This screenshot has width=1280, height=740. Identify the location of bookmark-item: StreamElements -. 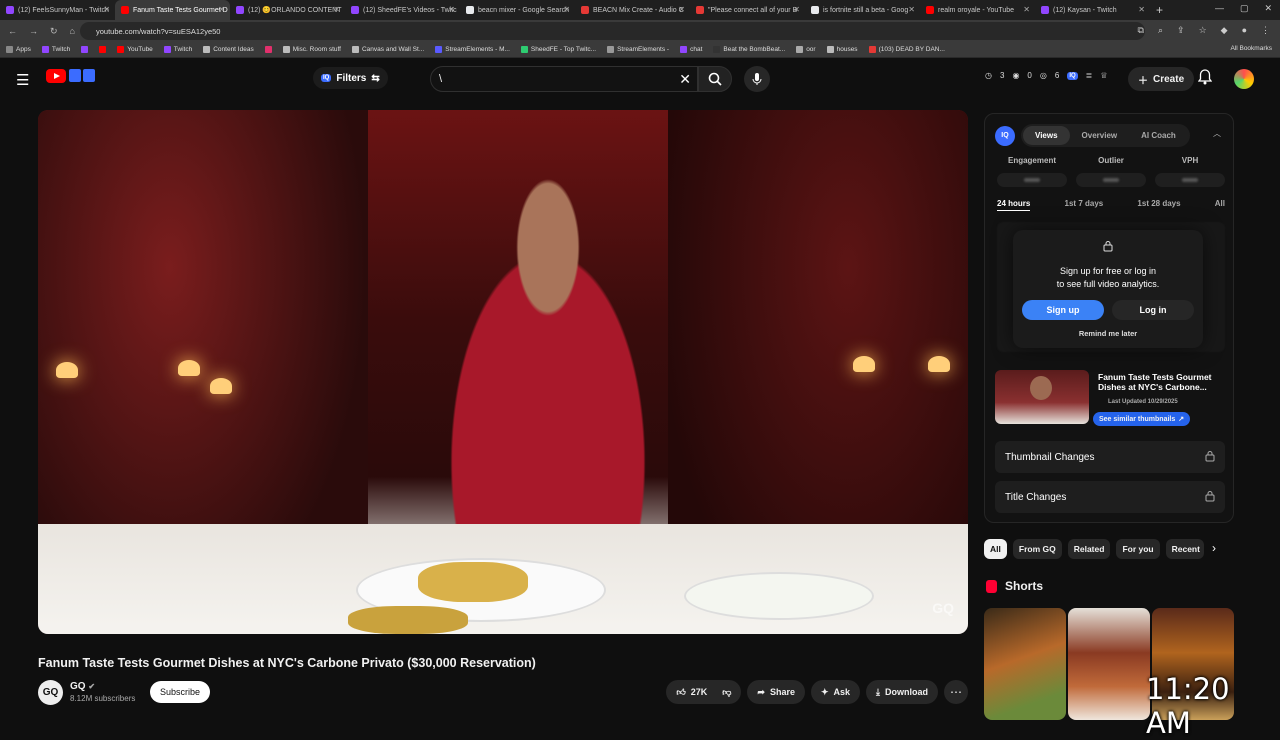
(638, 49).